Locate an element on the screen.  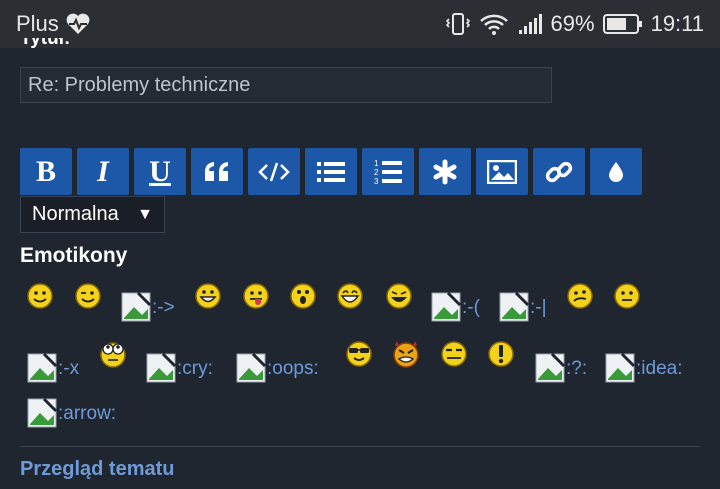
numbered-list-button: 123 is located at coordinates (388, 171).